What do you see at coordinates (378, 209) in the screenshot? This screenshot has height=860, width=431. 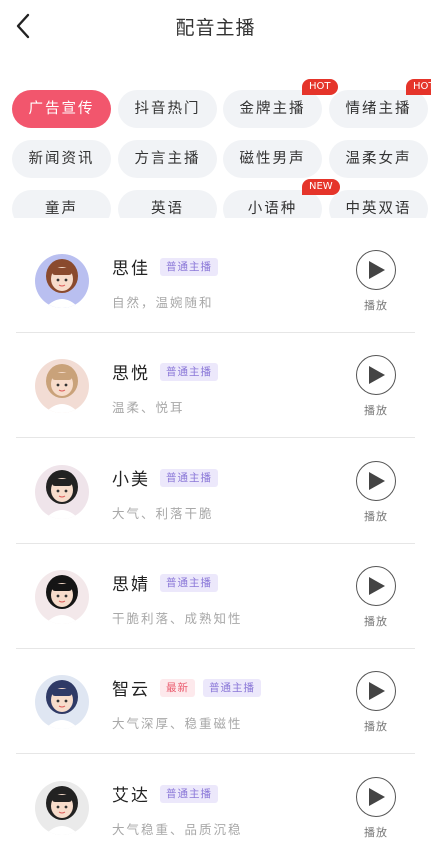 I see `category-label: 中英双语` at bounding box center [378, 209].